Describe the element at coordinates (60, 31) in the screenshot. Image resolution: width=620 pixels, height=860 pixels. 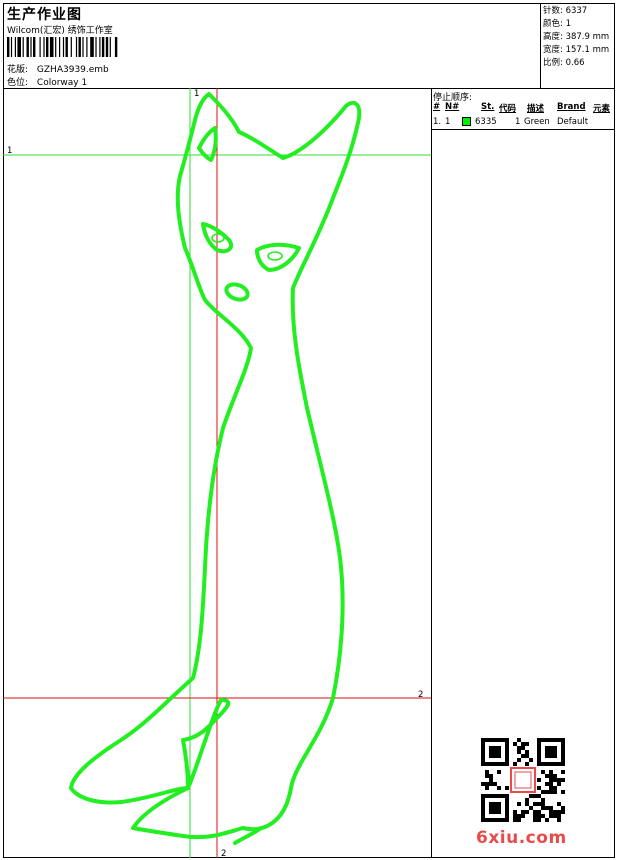
I see `company-name: Wilcom(汇宏) 绣饰工作室` at that location.